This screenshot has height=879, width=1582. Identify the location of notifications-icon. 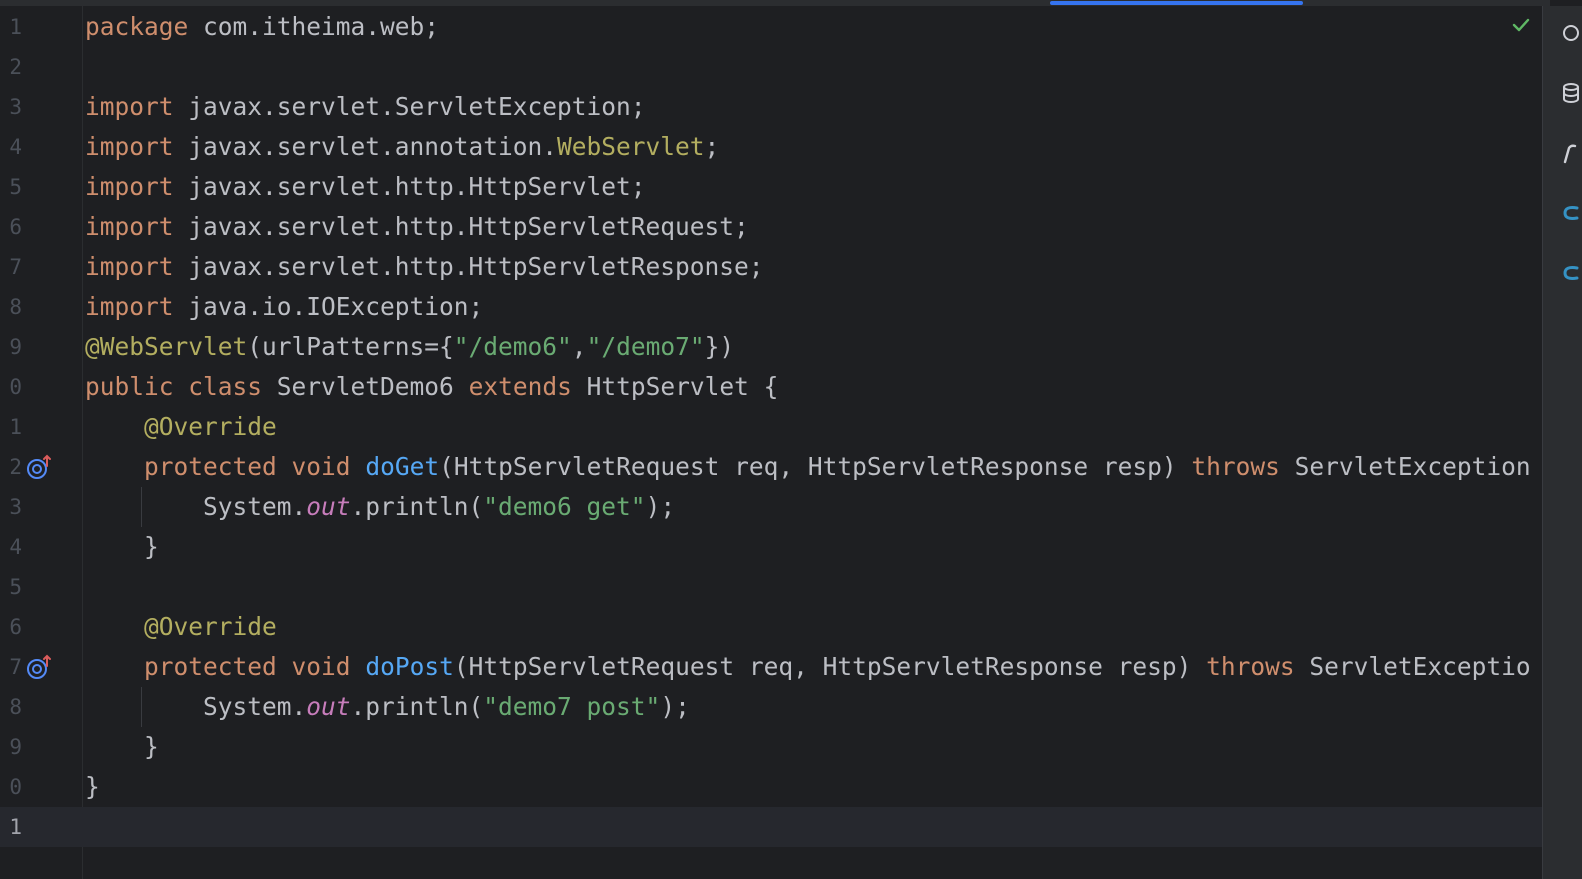
(1569, 33).